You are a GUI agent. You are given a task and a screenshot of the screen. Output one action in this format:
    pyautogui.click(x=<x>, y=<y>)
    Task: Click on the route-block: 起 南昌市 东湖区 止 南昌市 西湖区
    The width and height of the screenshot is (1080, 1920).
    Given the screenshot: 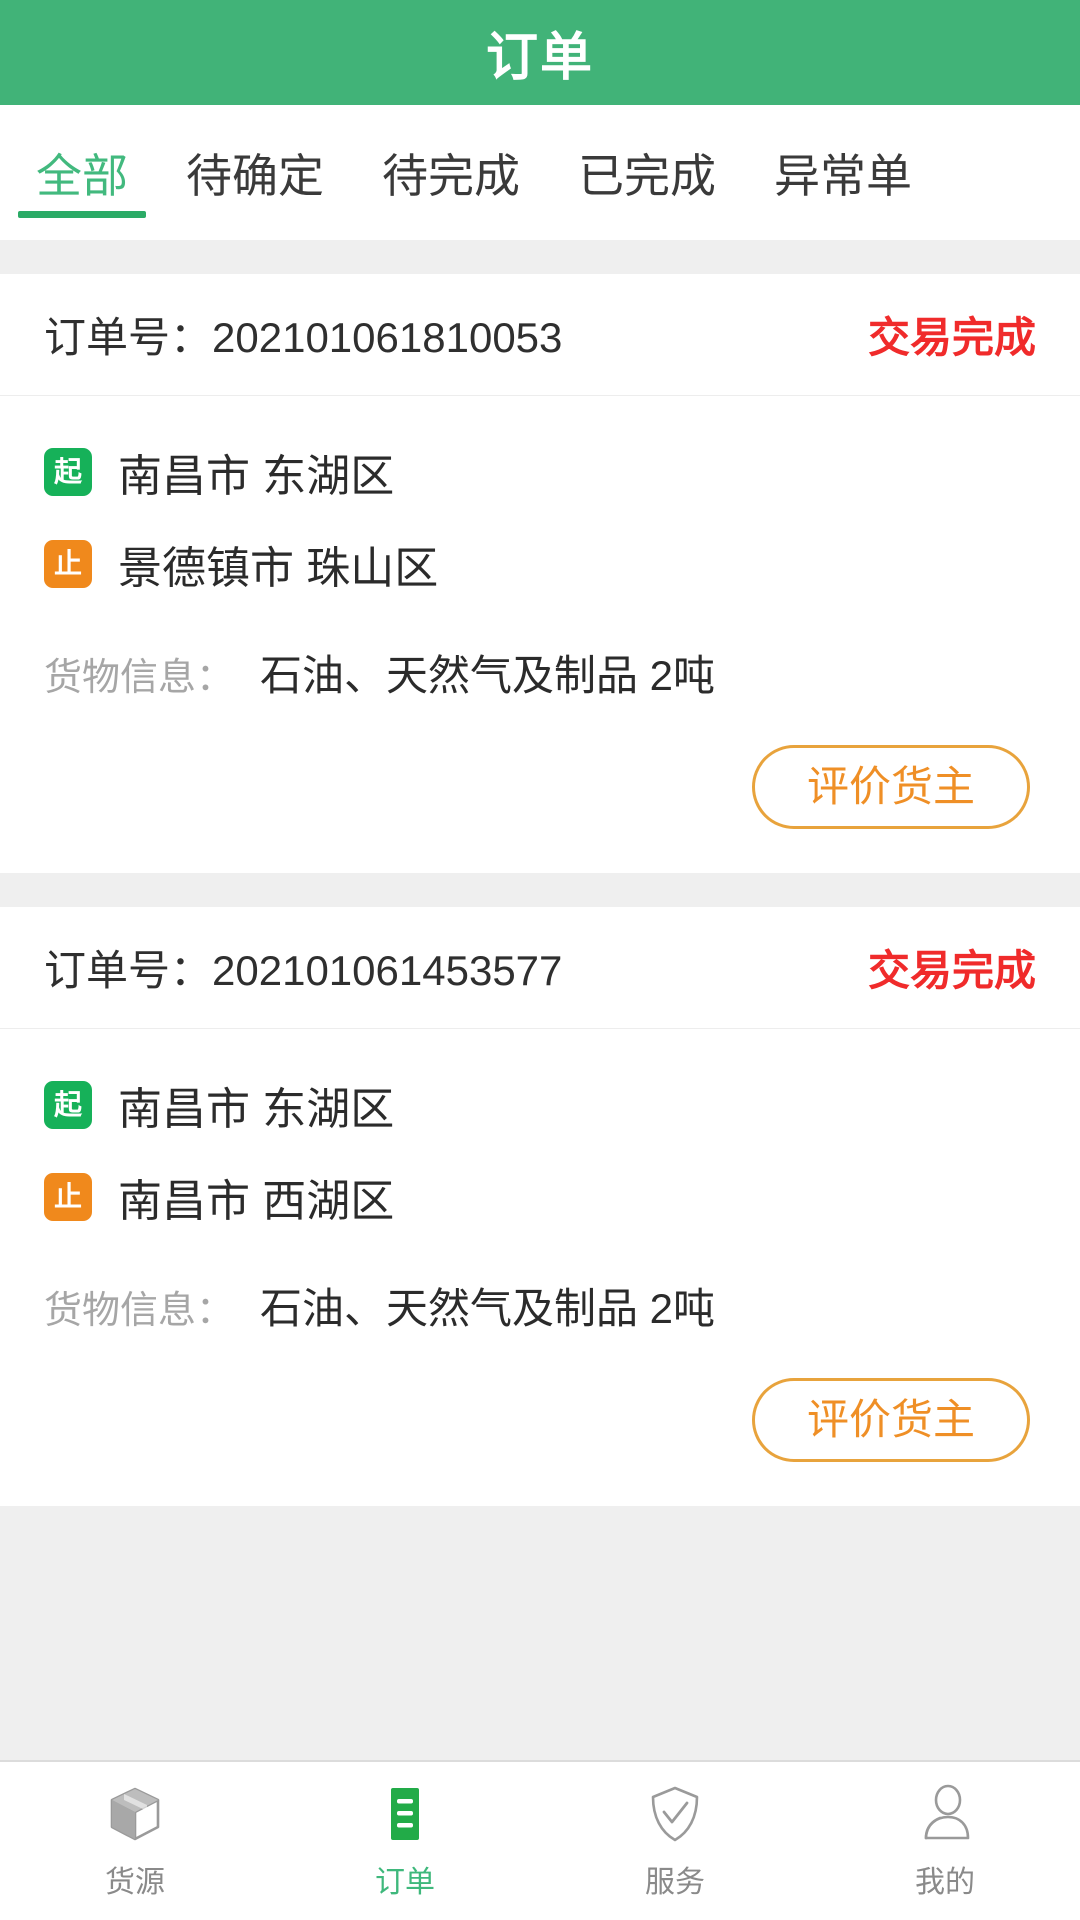 What is the action you would take?
    pyautogui.click(x=540, y=1129)
    